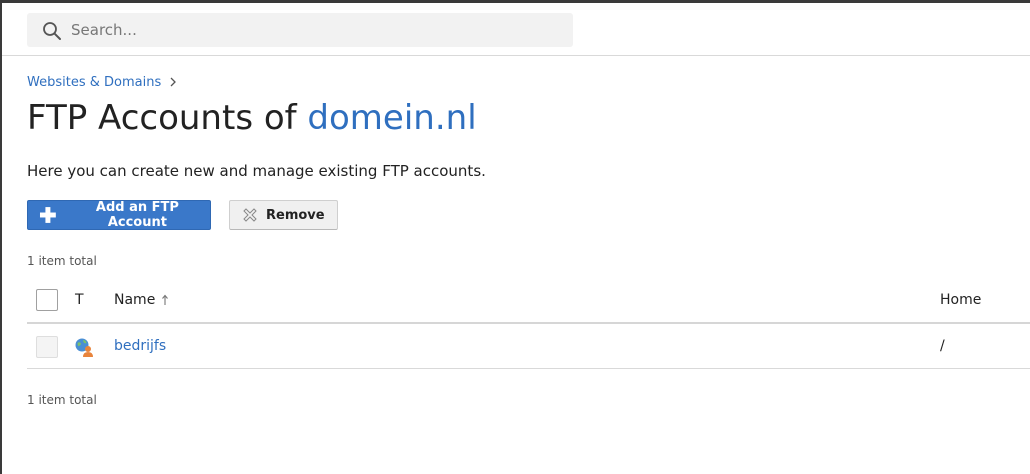 The image size is (1030, 474). I want to click on remove-label: Remove, so click(295, 215).